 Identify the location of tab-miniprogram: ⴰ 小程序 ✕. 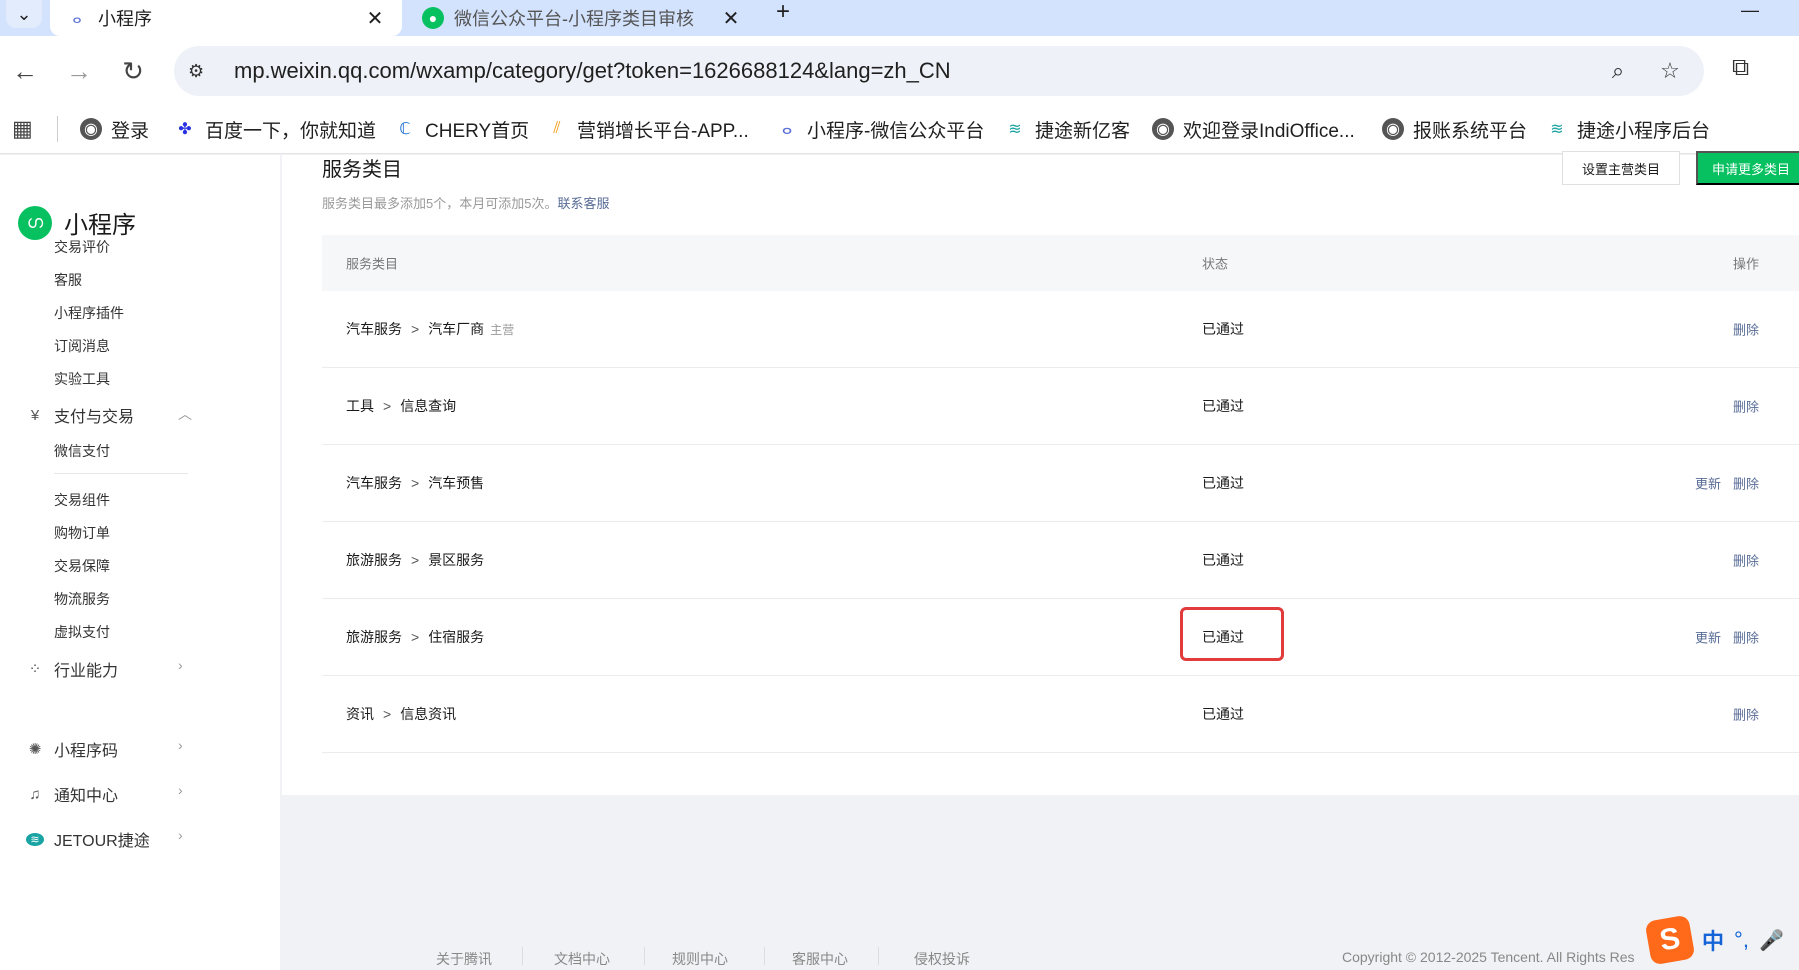
(226, 18).